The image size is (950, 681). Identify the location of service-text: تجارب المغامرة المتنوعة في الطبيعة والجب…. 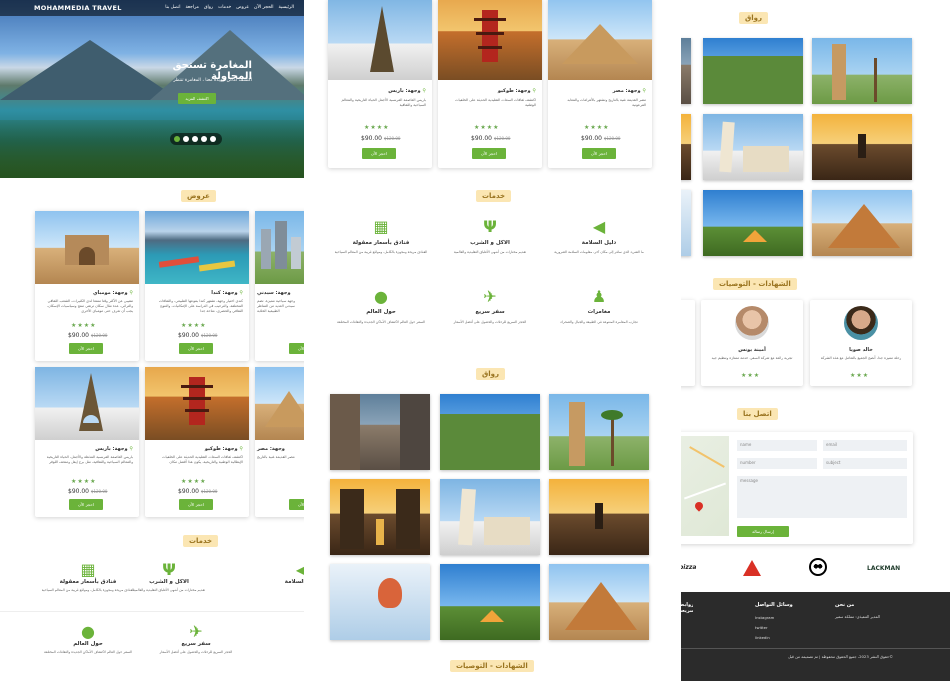
(599, 322).